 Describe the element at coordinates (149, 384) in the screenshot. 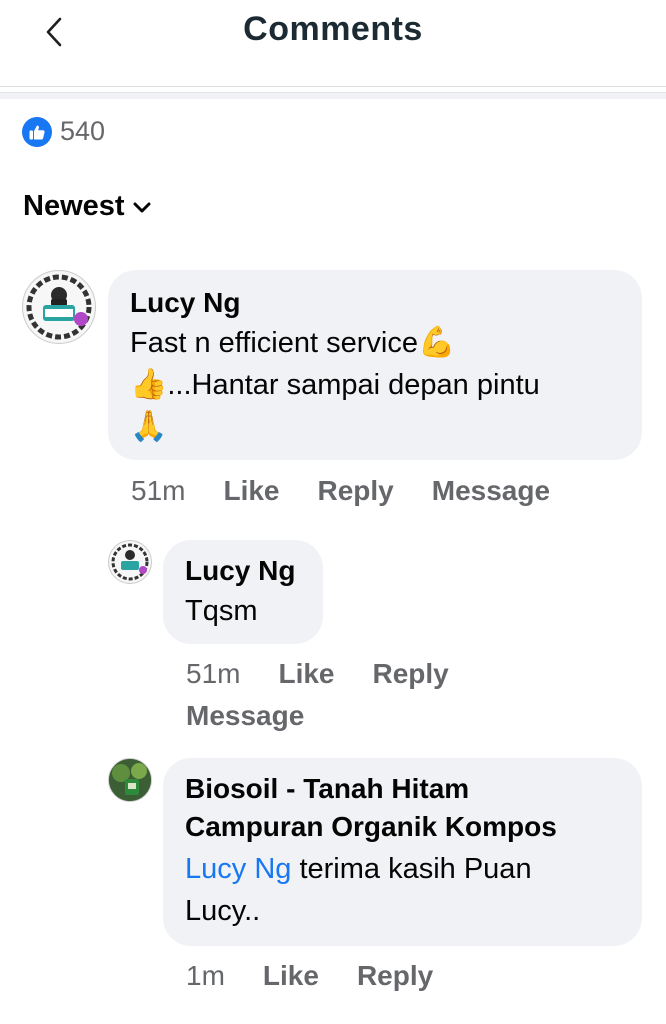

I see `thumbs-up-emoji: 👍` at that location.